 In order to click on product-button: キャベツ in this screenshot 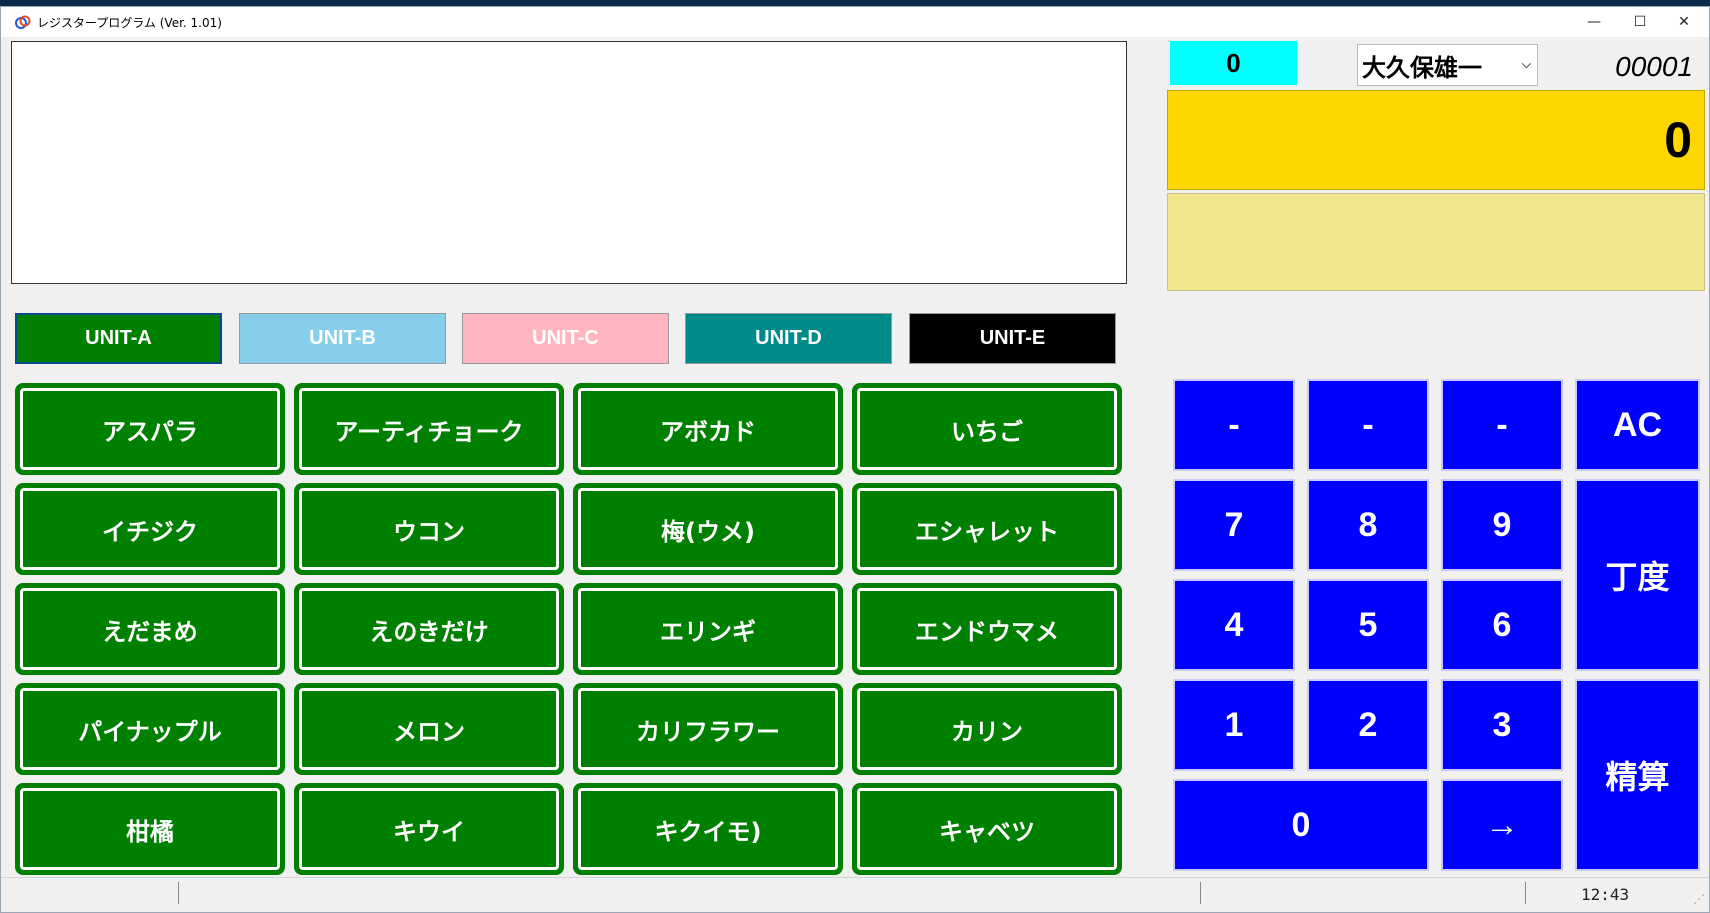, I will do `click(987, 829)`.